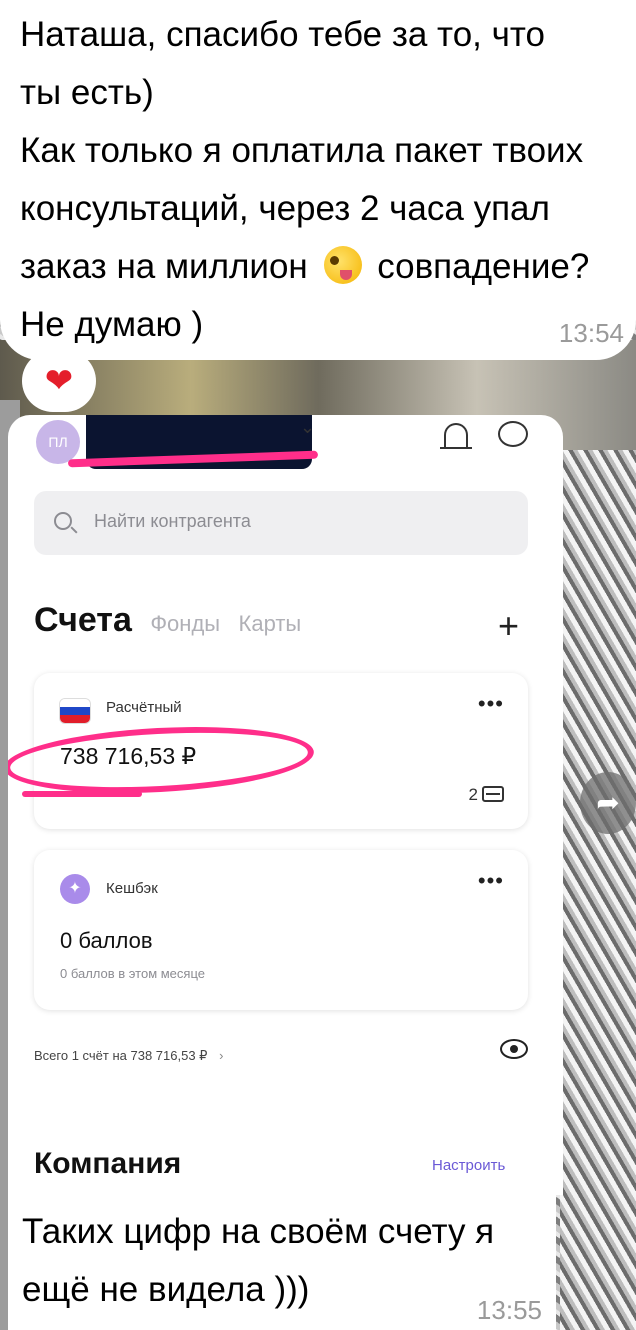 The width and height of the screenshot is (636, 1330). I want to click on message-line: Таких цифр на своём счету я, so click(258, 1231).